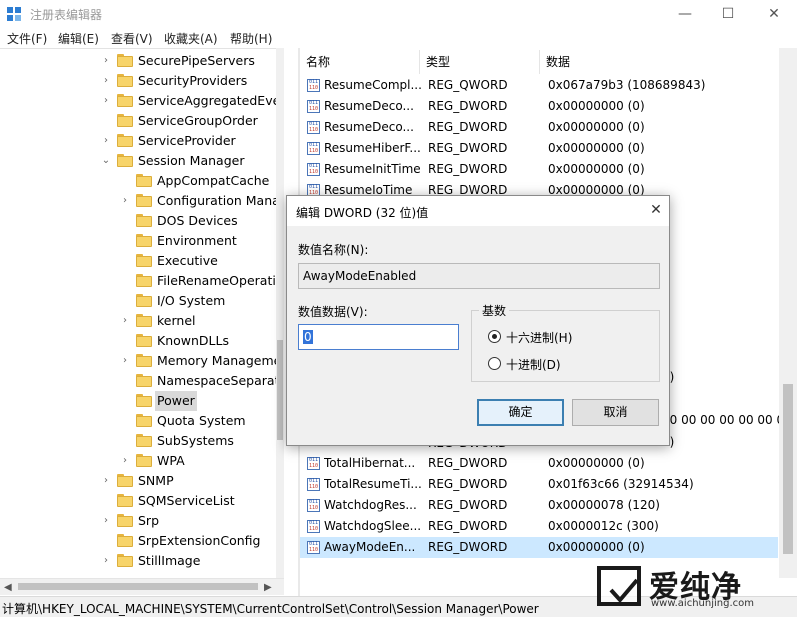 Image resolution: width=797 pixels, height=617 pixels. What do you see at coordinates (192, 81) in the screenshot?
I see `tree-item-label: SecurityProviders` at bounding box center [192, 81].